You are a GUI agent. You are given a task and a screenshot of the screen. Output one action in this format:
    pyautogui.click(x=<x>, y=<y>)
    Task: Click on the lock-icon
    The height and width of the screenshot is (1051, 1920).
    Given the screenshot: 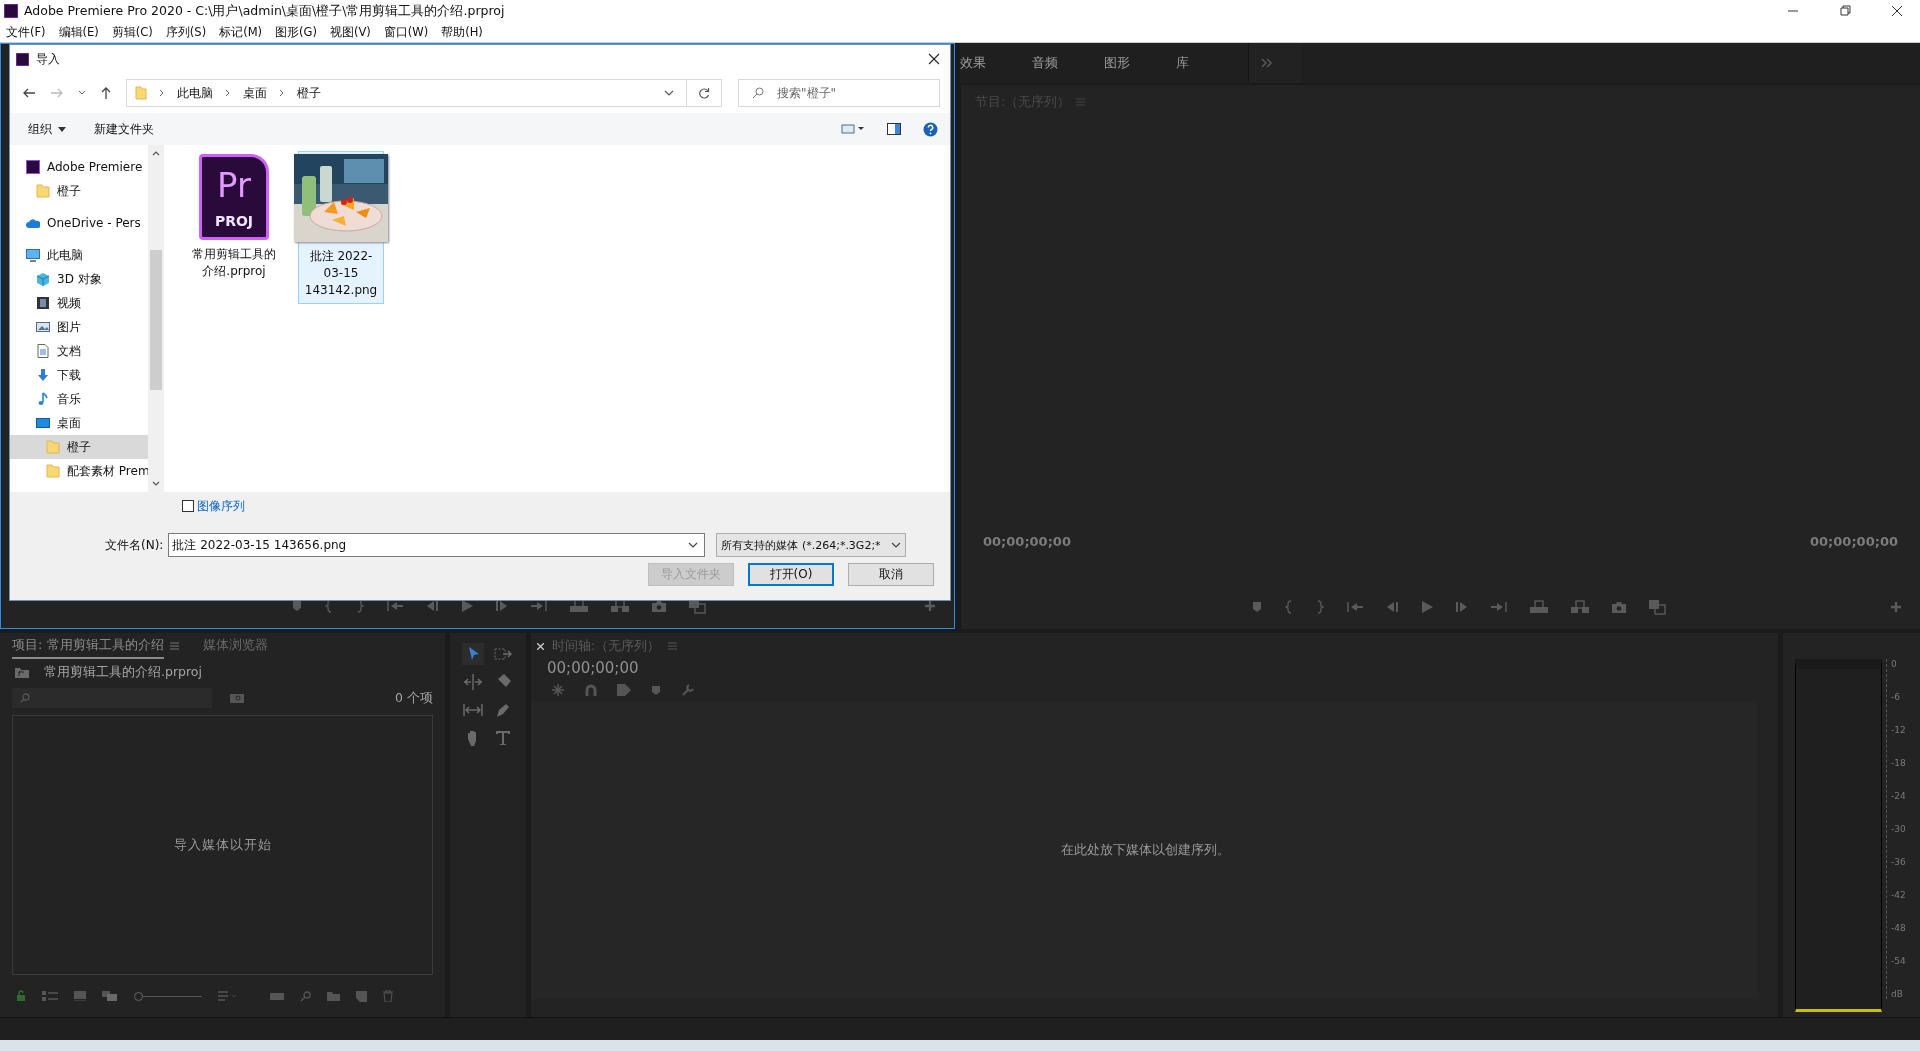 What is the action you would take?
    pyautogui.click(x=21, y=996)
    